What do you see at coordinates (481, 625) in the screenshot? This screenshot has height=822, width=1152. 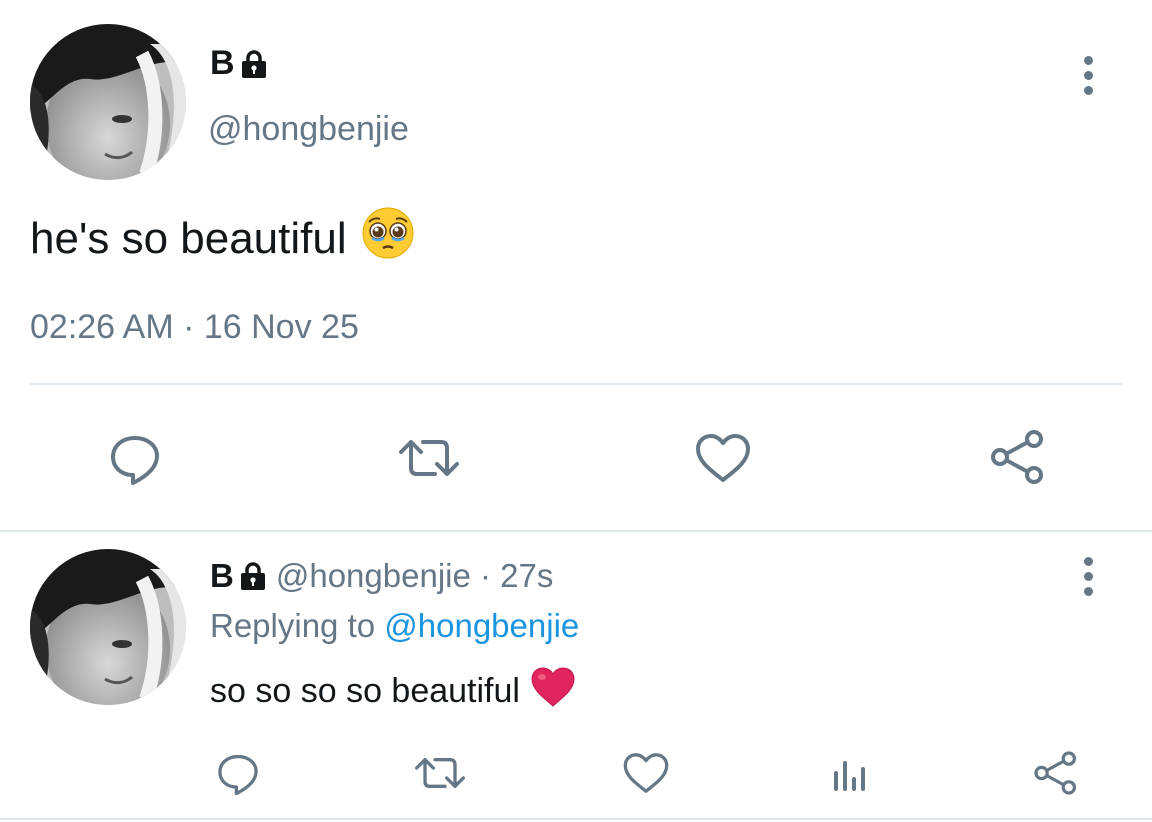 I see `replying-to-link: @hongbenjie` at bounding box center [481, 625].